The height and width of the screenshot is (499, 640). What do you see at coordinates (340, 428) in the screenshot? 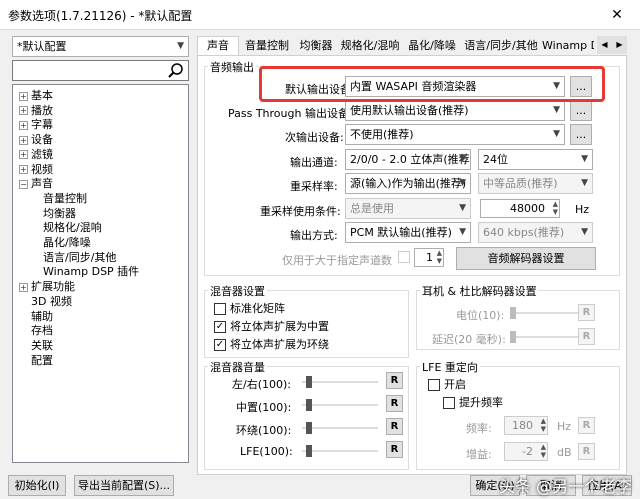
I see `surround-volume-slider` at bounding box center [340, 428].